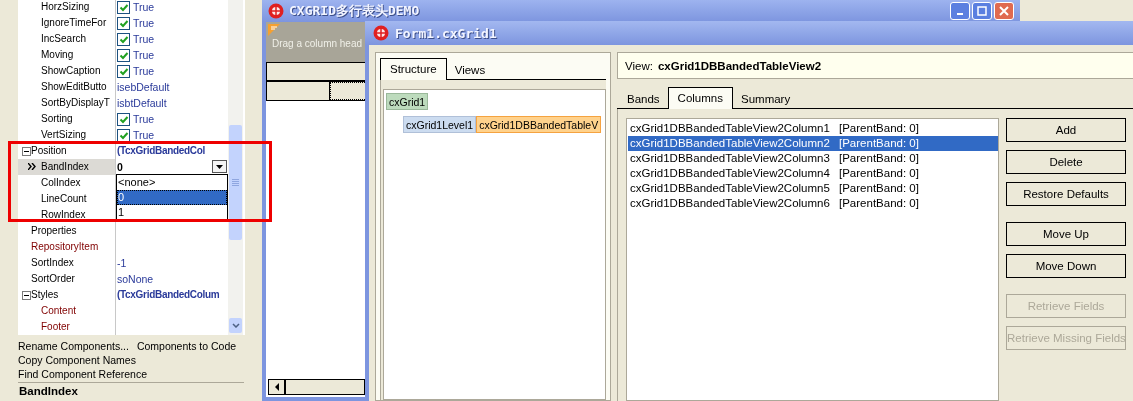  I want to click on column-name: cxGrid1DBBandedTableView2Column5, so click(730, 188).